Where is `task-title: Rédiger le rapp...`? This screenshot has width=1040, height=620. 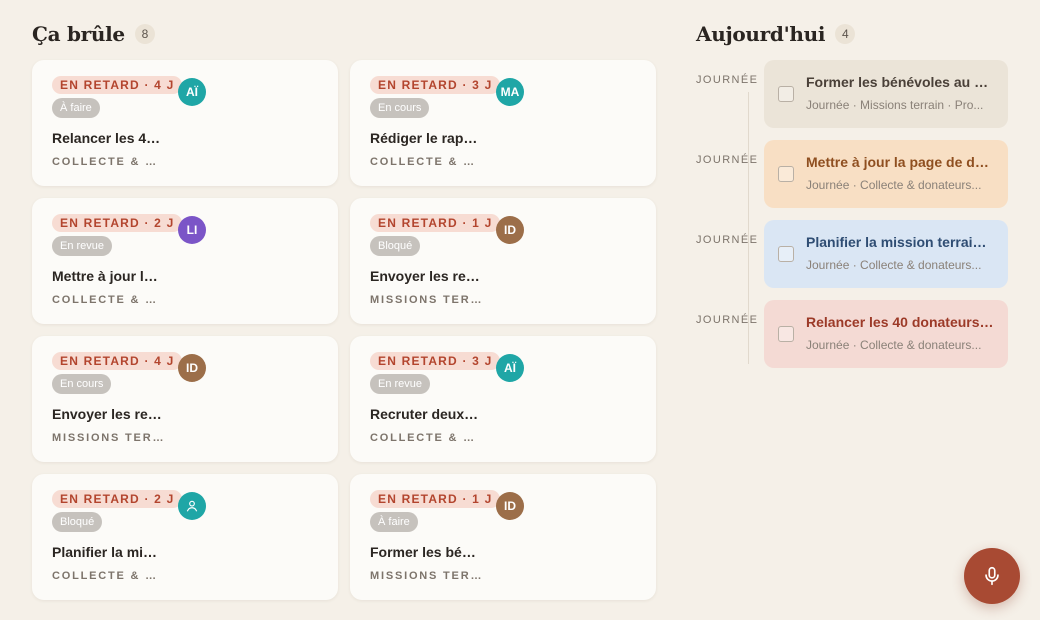 task-title: Rédiger le rapp... is located at coordinates (426, 138).